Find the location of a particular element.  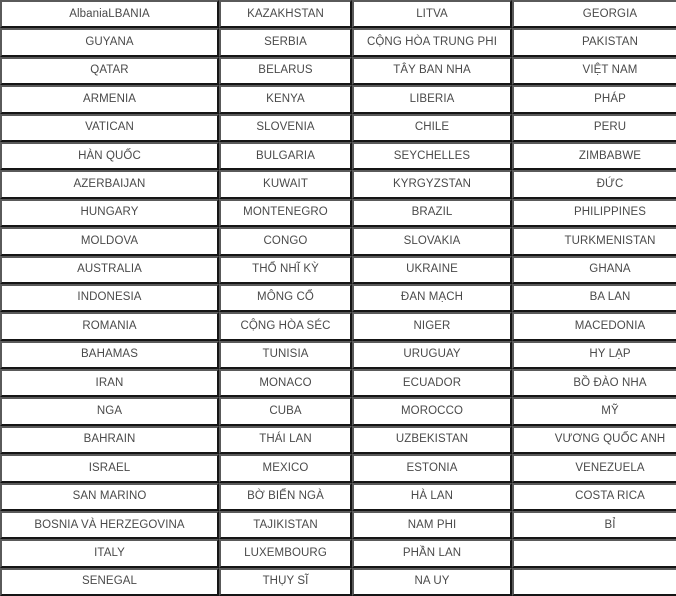

table-cell-country: BRAZIL is located at coordinates (432, 213).